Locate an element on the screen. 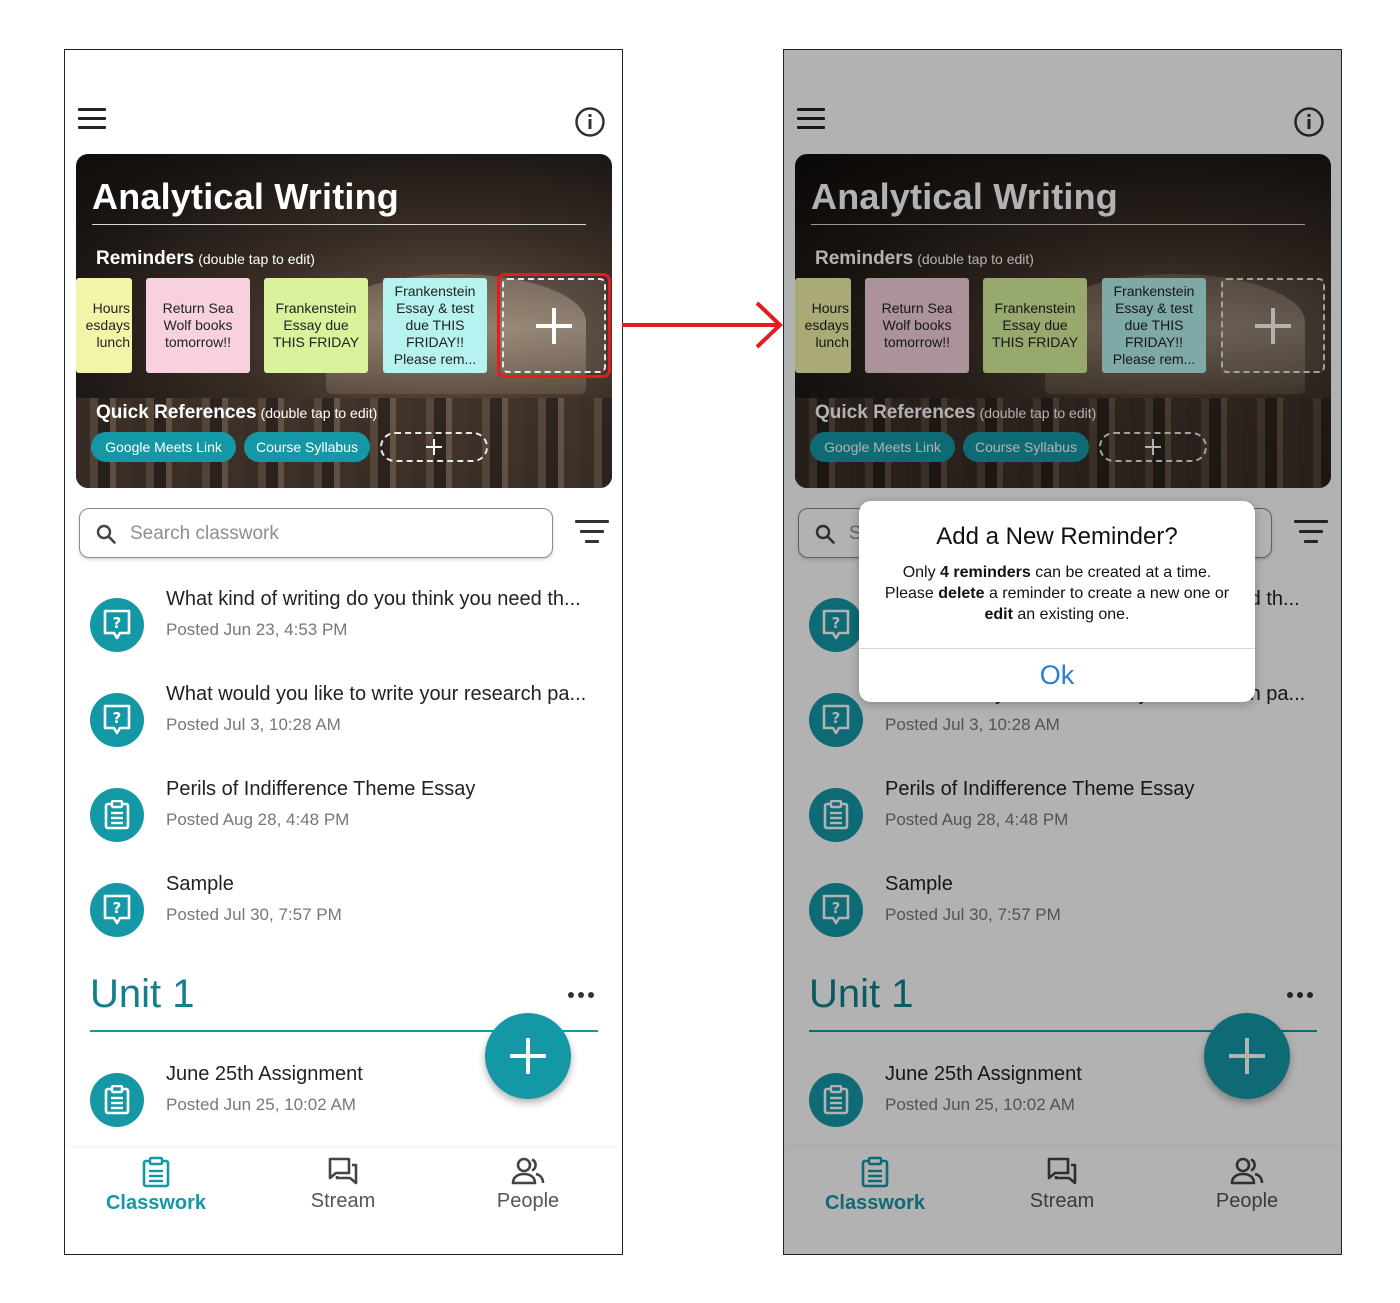  classwork-date: Posted Aug 28, 4:48 PM is located at coordinates (977, 819).